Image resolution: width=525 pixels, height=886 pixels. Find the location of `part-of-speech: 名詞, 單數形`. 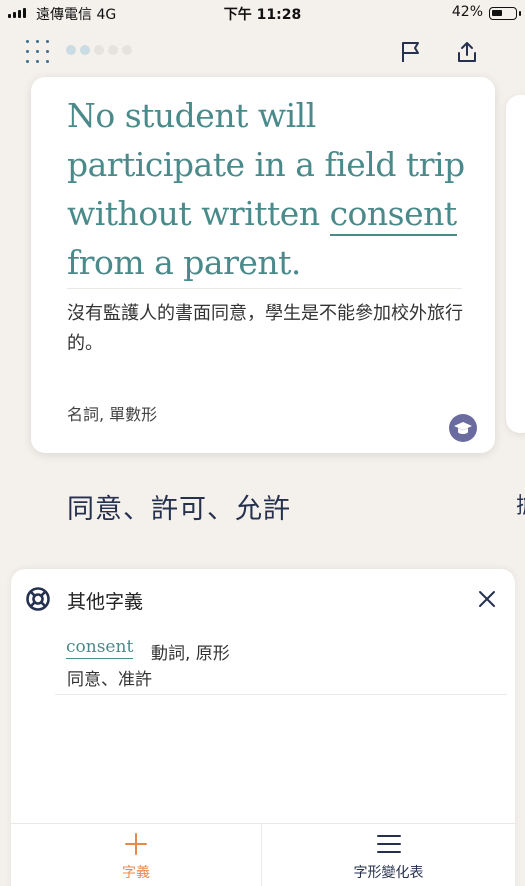

part-of-speech: 名詞, 單數形 is located at coordinates (112, 414).